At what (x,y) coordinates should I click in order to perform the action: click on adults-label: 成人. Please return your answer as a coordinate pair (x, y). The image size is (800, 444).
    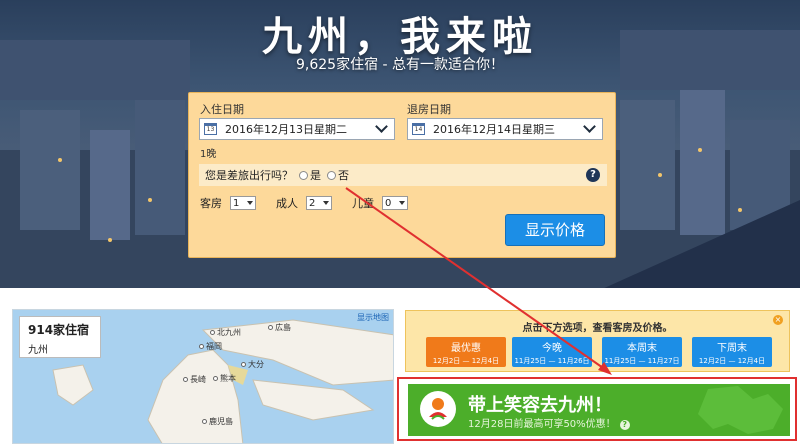
    Looking at the image, I should click on (287, 203).